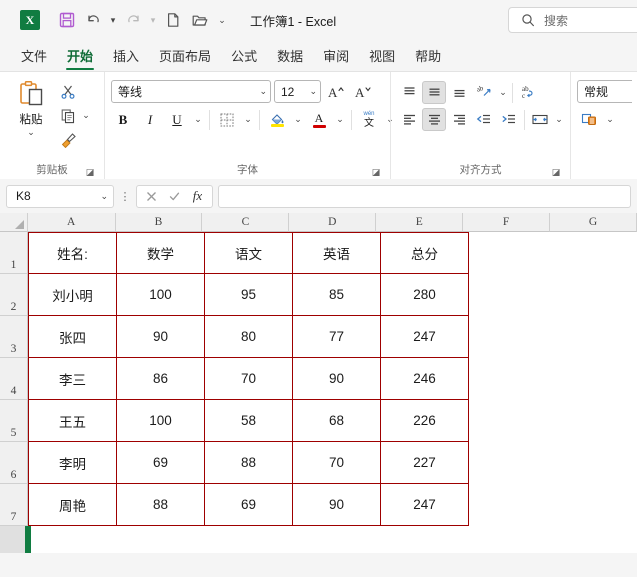  Describe the element at coordinates (425, 379) in the screenshot. I see `cell-e4: 246` at that location.